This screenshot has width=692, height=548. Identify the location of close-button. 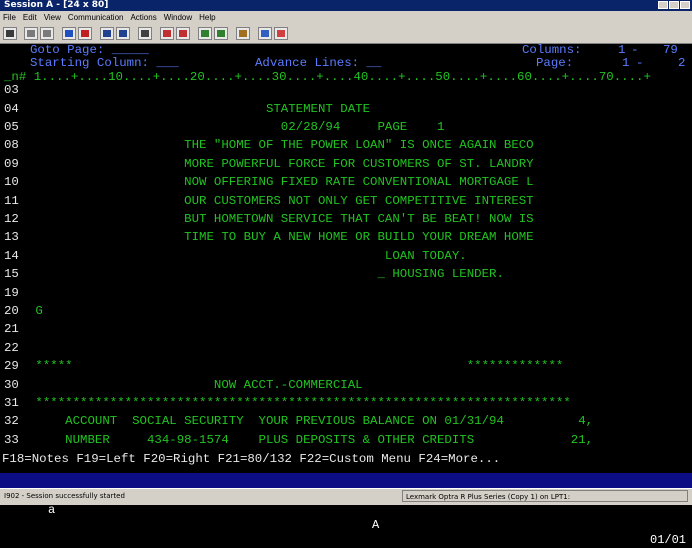
(685, 5).